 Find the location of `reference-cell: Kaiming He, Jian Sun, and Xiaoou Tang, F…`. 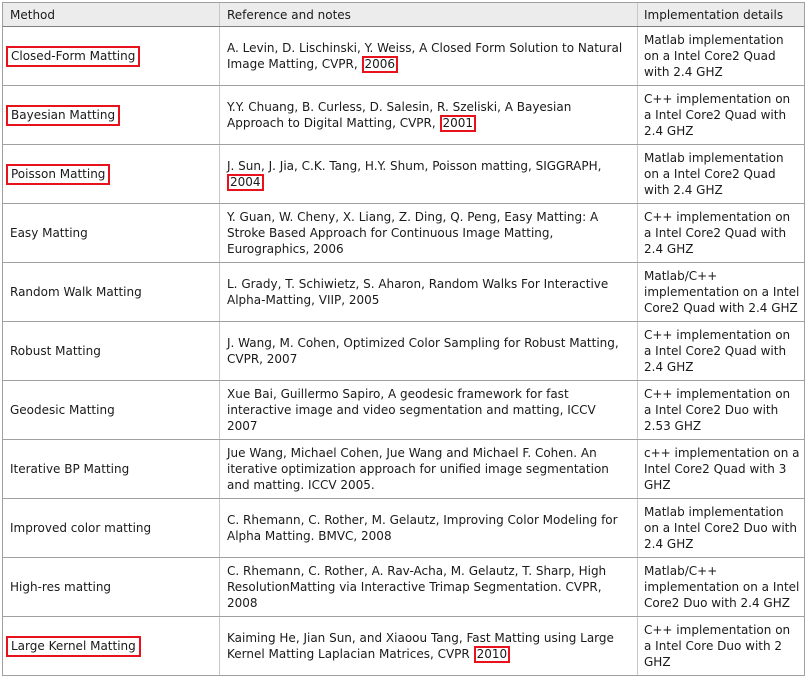

reference-cell: Kaiming He, Jian Sun, and Xiaoou Tang, F… is located at coordinates (427, 646).